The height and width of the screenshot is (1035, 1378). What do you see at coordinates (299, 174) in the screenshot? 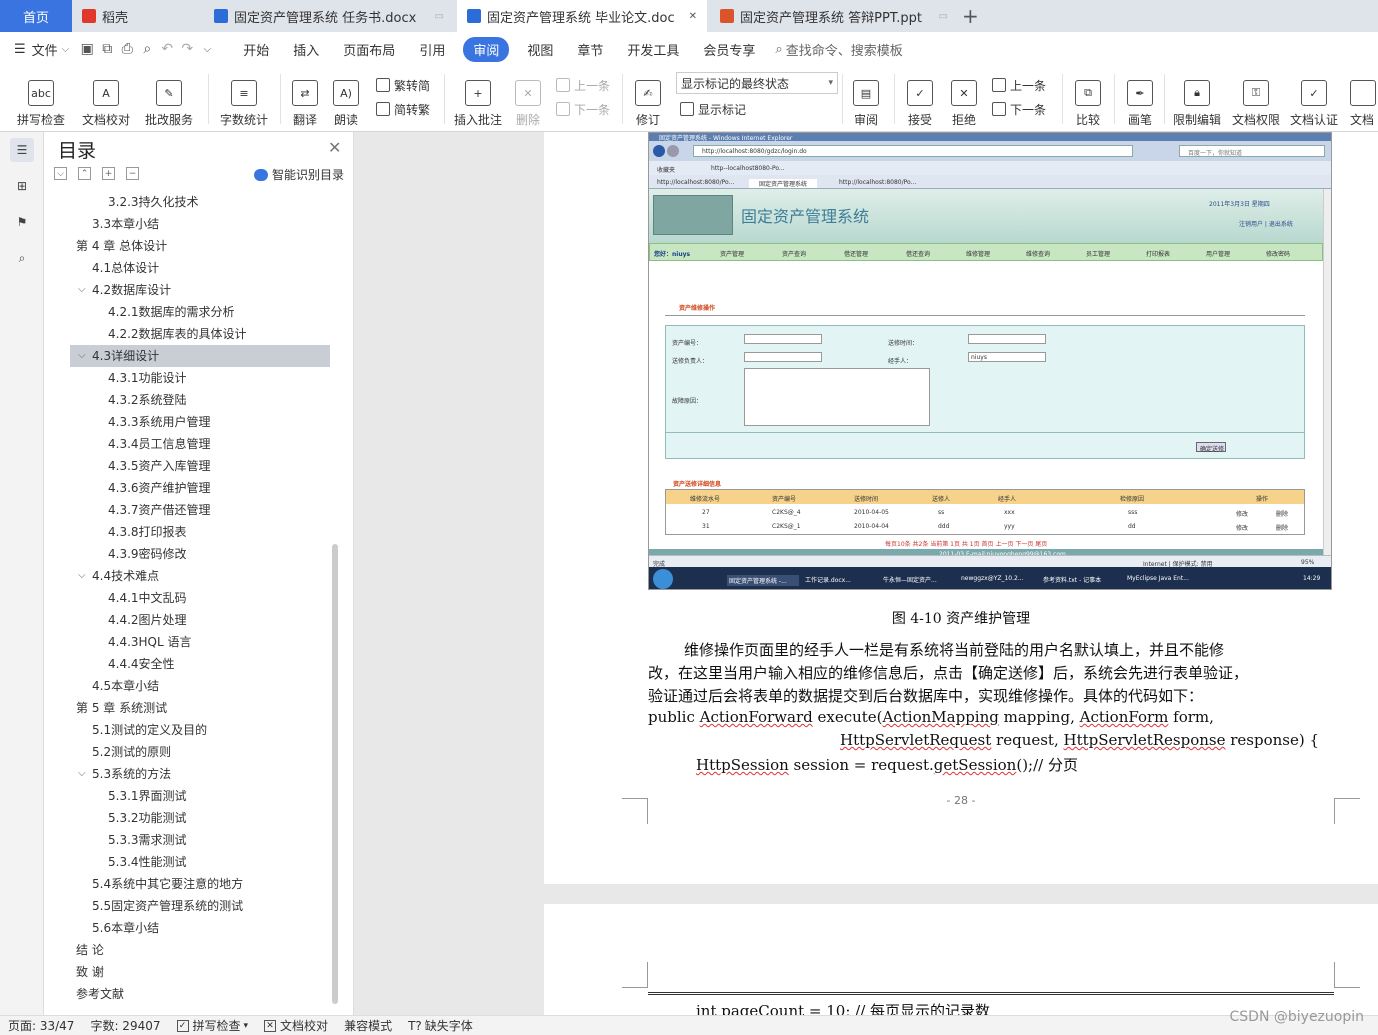
I see `smart-toc-button: 智能识别目录` at bounding box center [299, 174].